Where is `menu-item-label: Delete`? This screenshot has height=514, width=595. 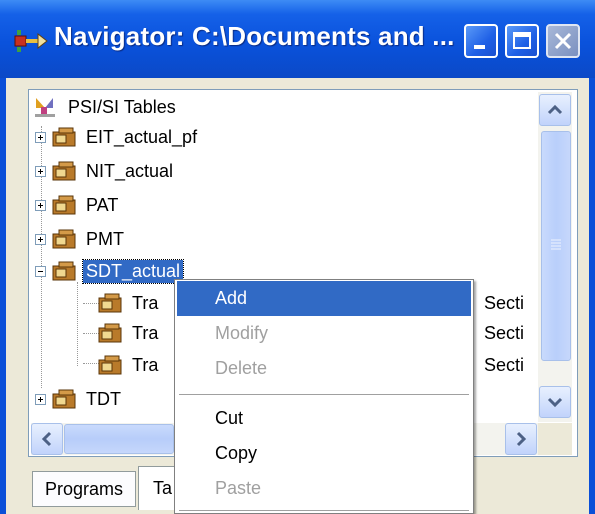 menu-item-label: Delete is located at coordinates (241, 368).